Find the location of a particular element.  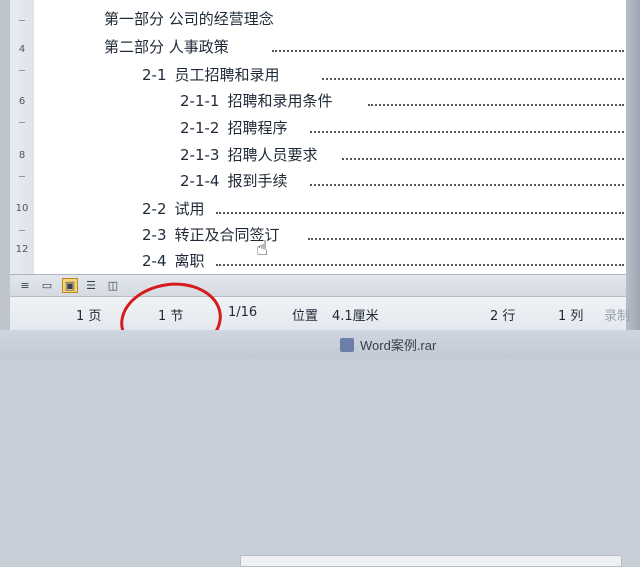

right-bezel is located at coordinates (633, 165).